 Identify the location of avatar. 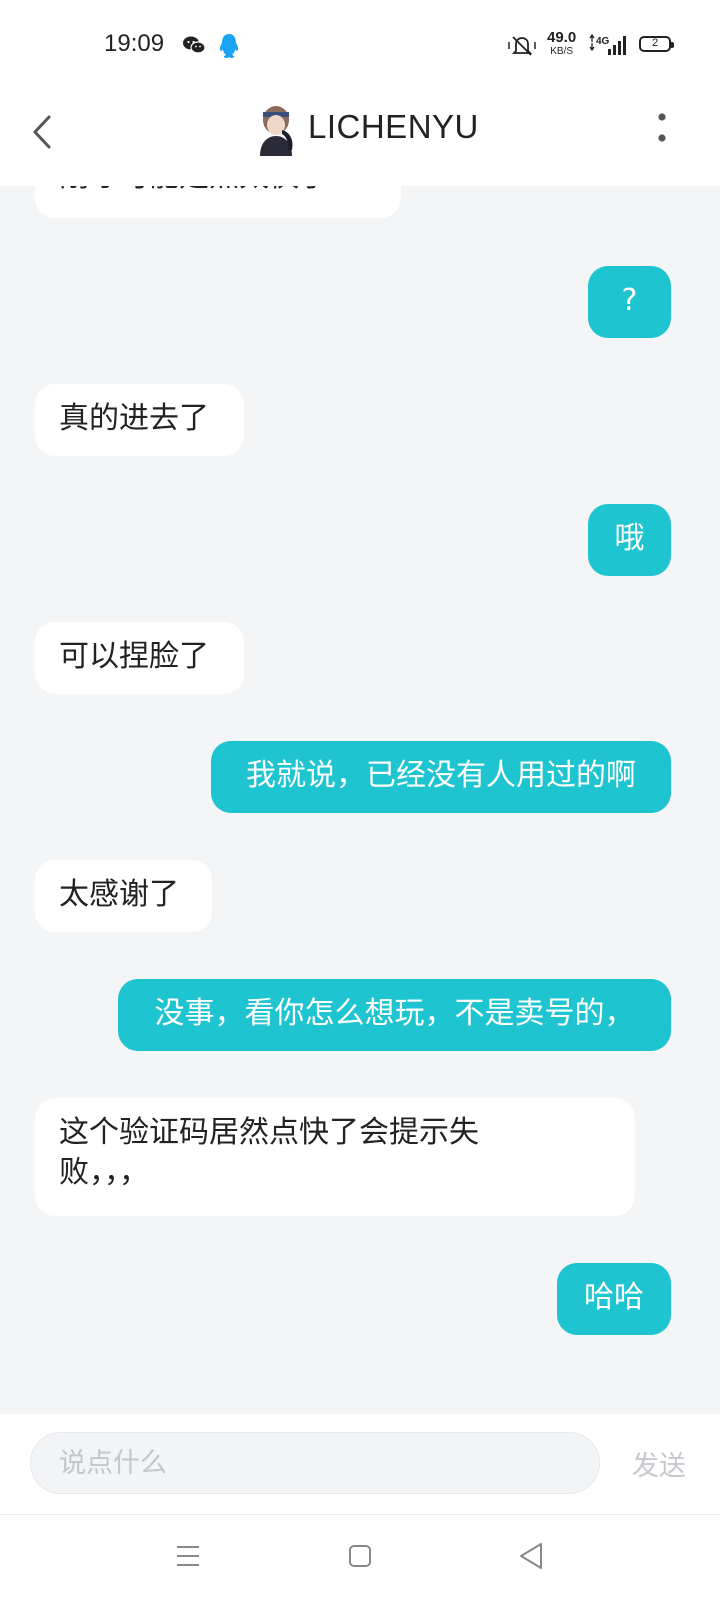
(276, 128).